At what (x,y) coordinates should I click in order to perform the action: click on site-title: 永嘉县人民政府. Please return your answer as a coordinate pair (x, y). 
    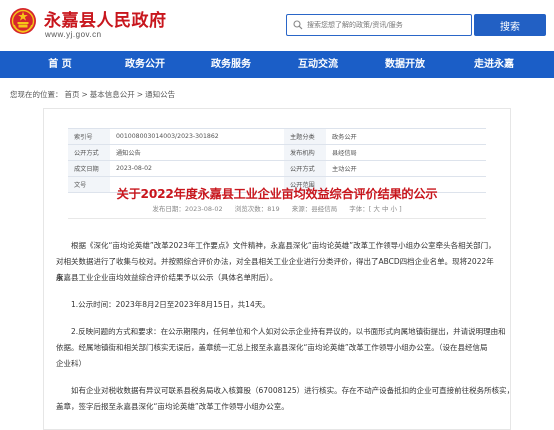
    Looking at the image, I should click on (105, 18).